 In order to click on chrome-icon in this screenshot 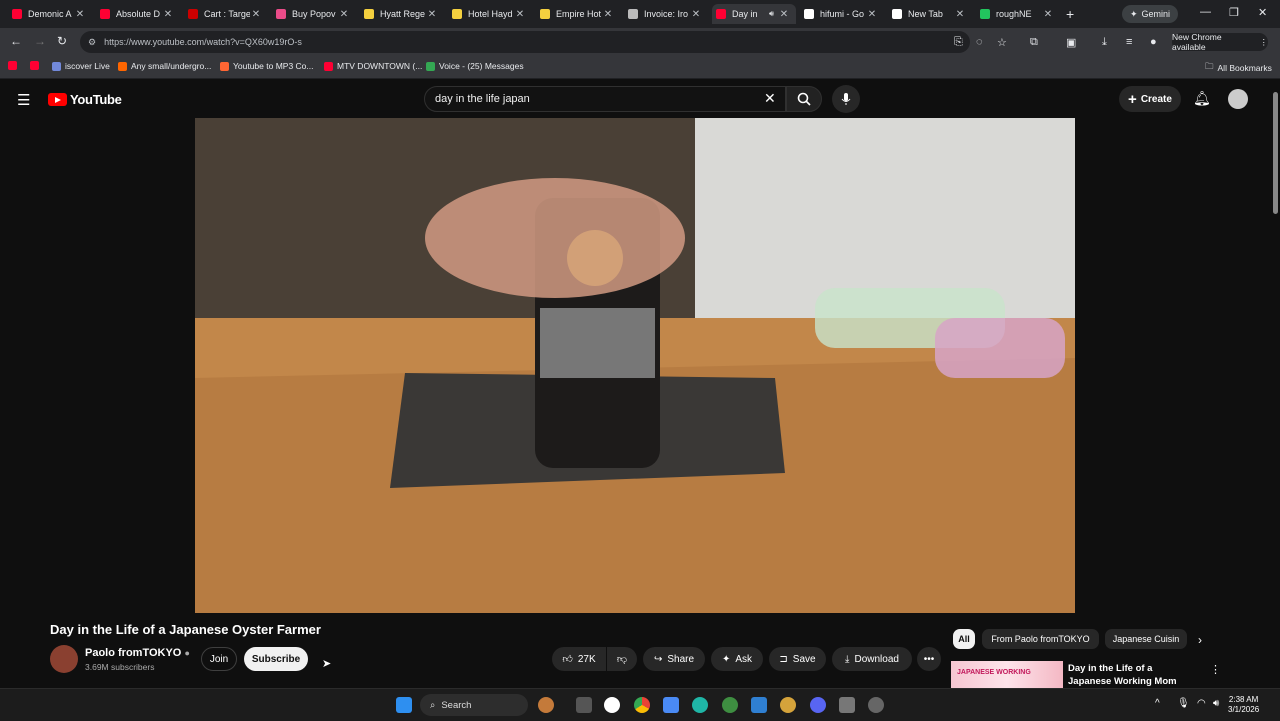, I will do `click(642, 705)`.